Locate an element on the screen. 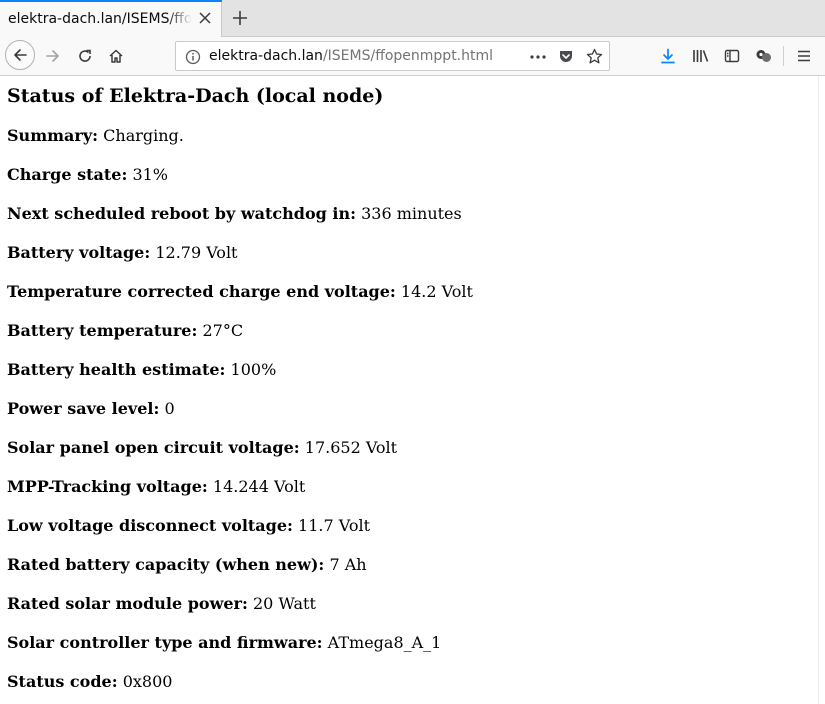 The width and height of the screenshot is (825, 704). pocket-icon is located at coordinates (566, 56).